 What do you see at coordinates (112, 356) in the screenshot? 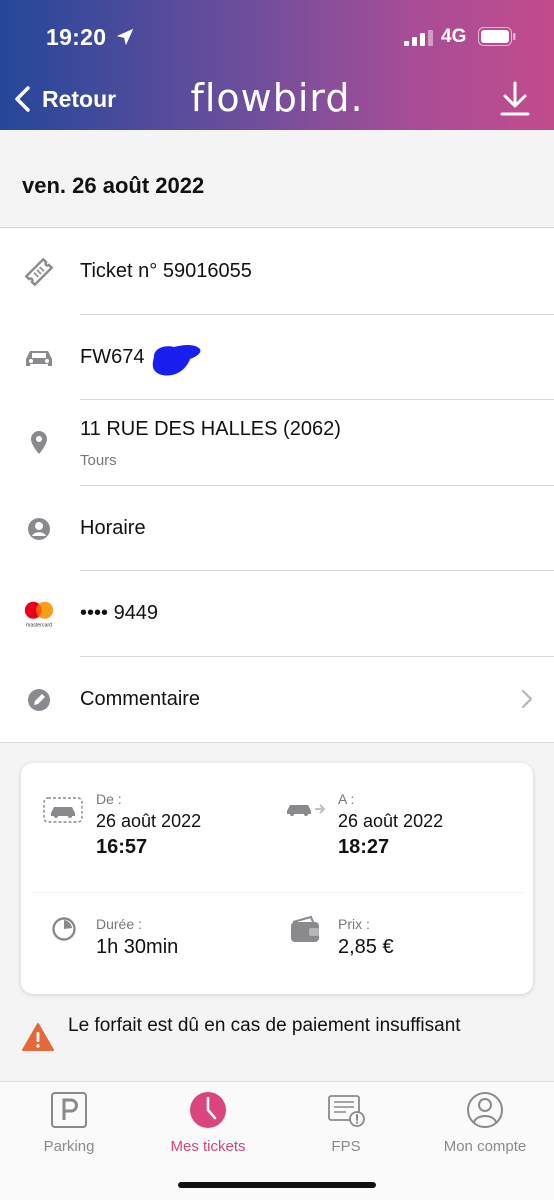
I see `license-plate: FW674` at bounding box center [112, 356].